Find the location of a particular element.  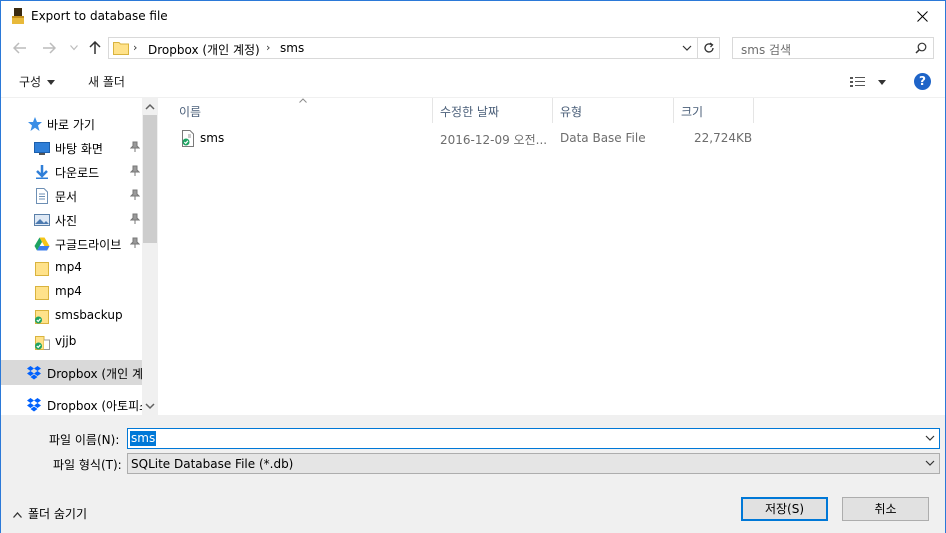

save-button: 저장(S) is located at coordinates (784, 509).